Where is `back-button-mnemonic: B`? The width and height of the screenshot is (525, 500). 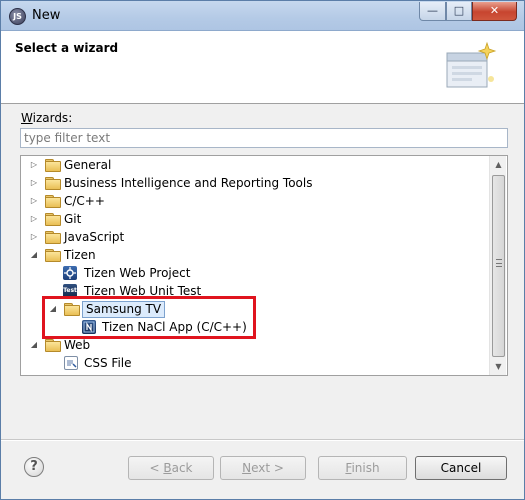
back-button-mnemonic: B is located at coordinates (167, 468).